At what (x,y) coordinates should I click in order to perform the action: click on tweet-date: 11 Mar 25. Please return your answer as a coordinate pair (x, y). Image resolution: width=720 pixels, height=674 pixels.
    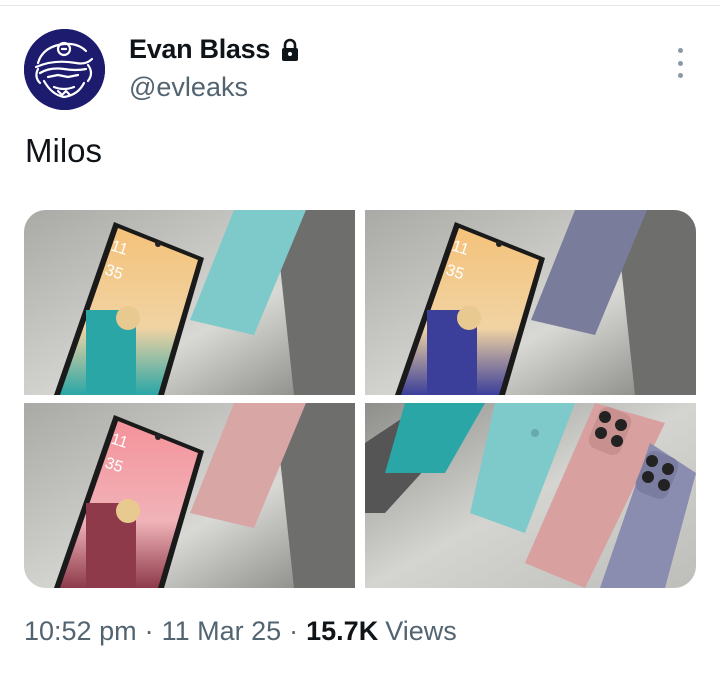
    Looking at the image, I should click on (222, 631).